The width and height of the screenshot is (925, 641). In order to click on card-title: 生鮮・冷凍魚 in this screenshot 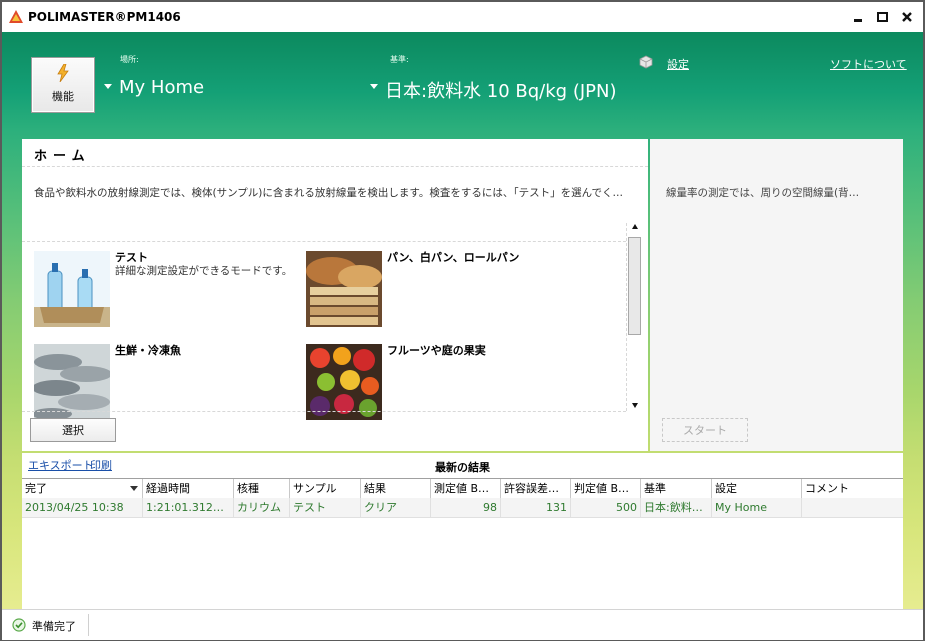, I will do `click(148, 350)`.